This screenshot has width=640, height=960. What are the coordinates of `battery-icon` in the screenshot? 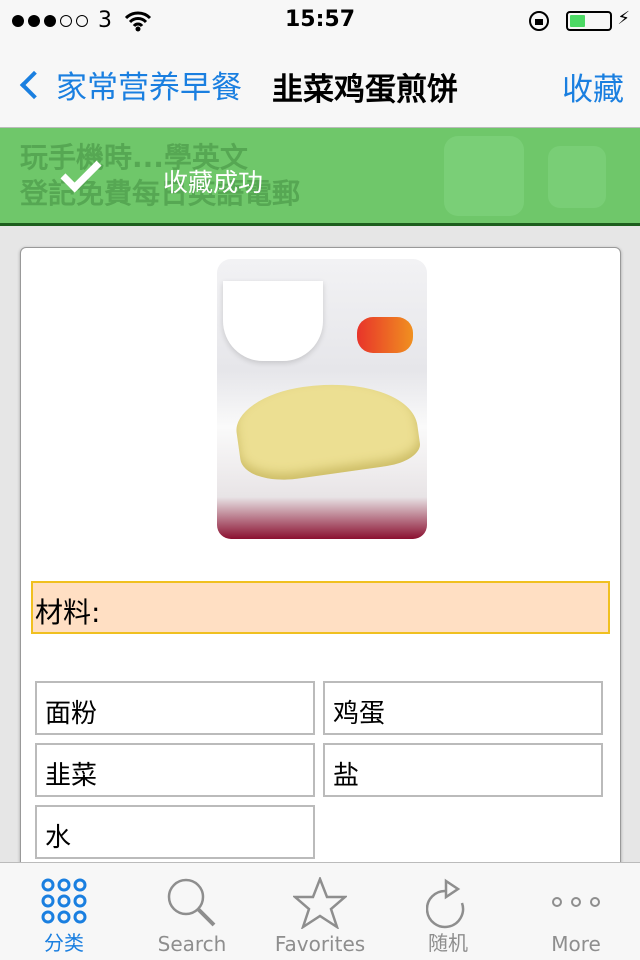 It's located at (589, 21).